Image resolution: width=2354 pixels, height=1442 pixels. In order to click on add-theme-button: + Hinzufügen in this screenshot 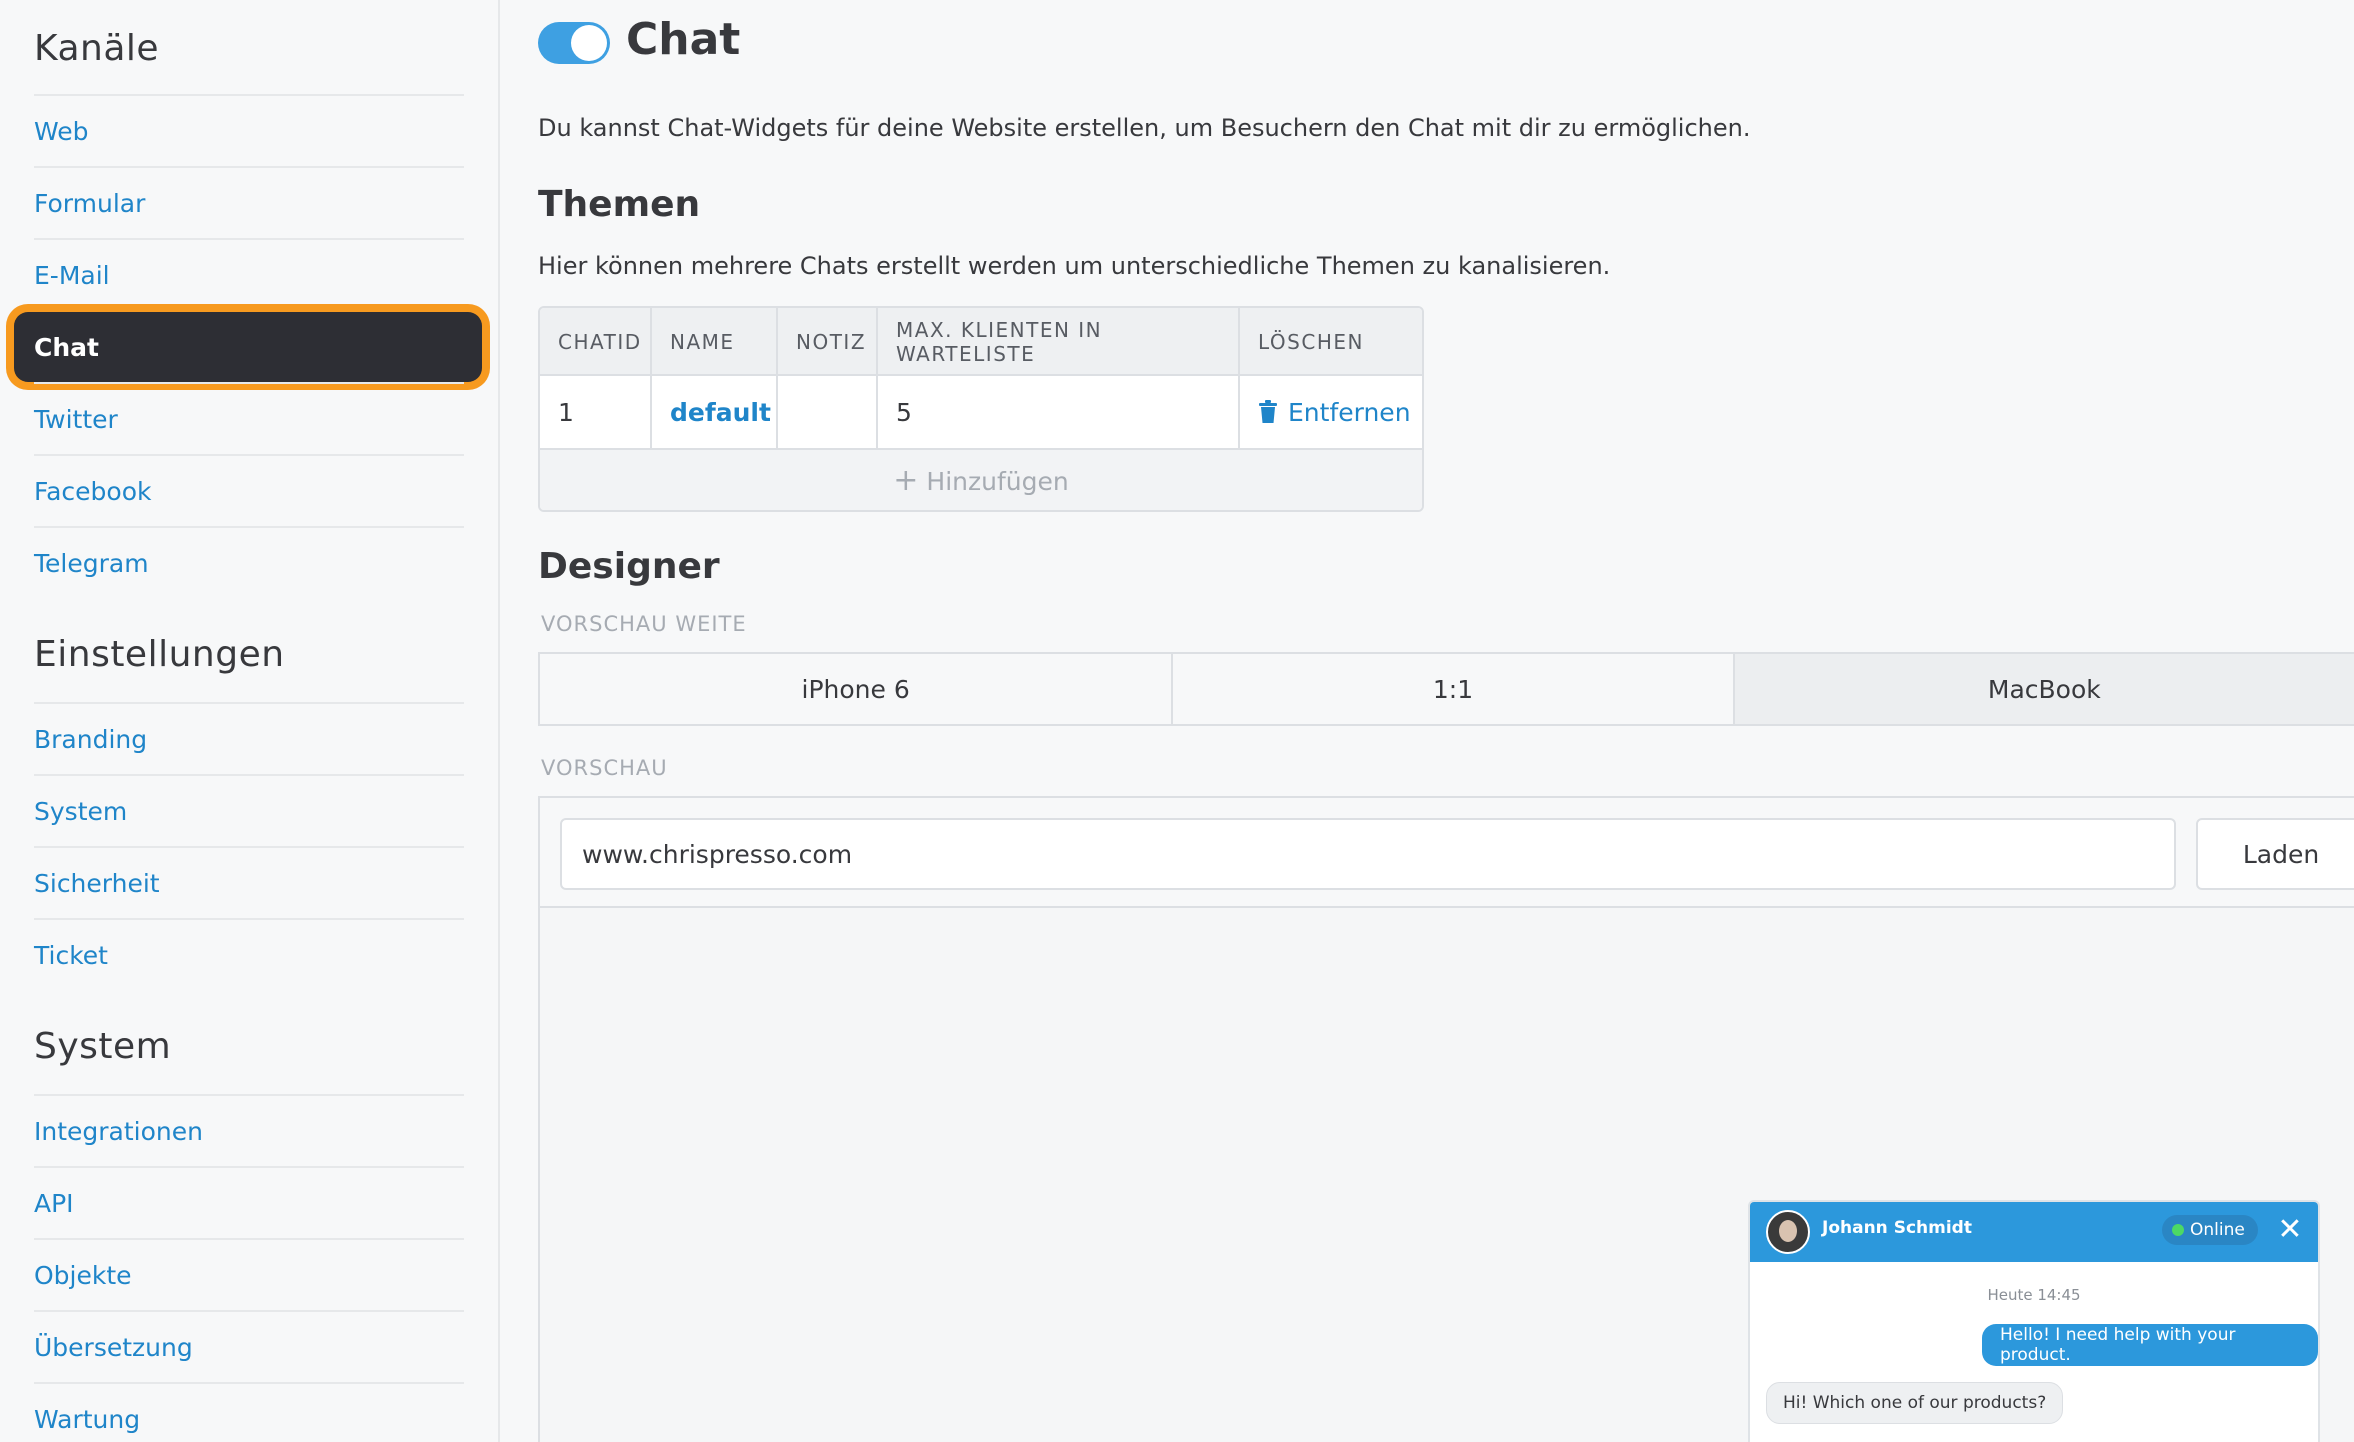, I will do `click(981, 480)`.